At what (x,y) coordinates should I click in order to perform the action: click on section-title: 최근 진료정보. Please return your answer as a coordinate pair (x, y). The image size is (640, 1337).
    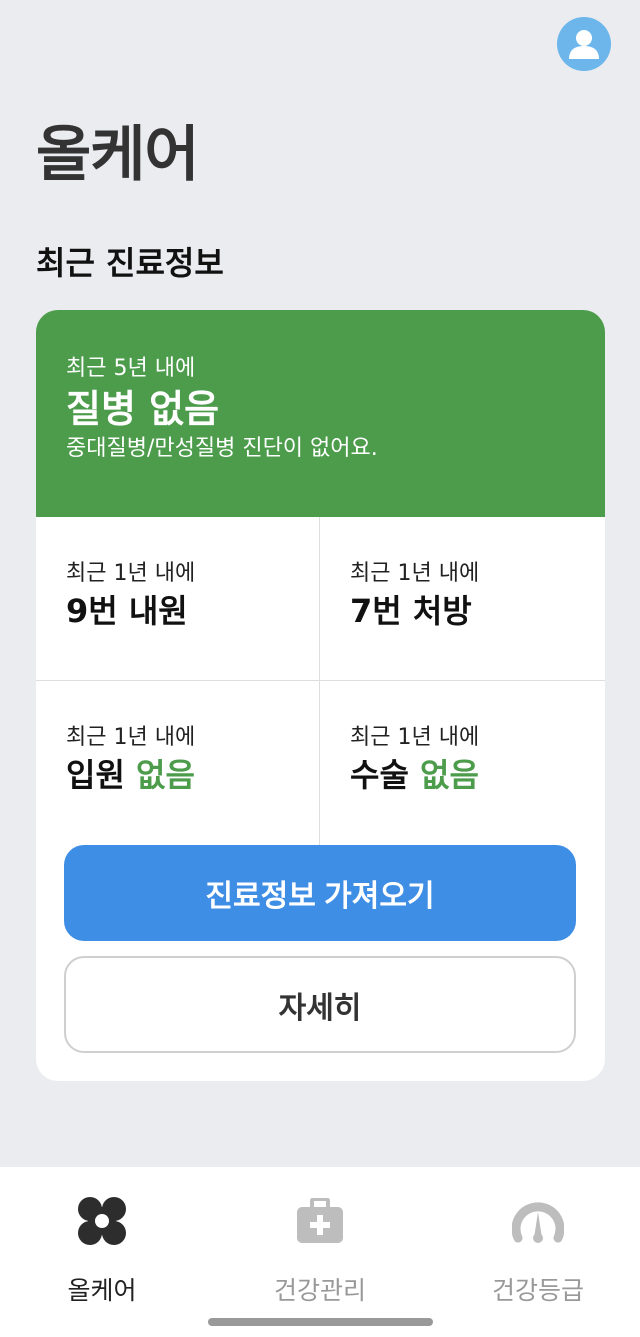
    Looking at the image, I should click on (130, 263).